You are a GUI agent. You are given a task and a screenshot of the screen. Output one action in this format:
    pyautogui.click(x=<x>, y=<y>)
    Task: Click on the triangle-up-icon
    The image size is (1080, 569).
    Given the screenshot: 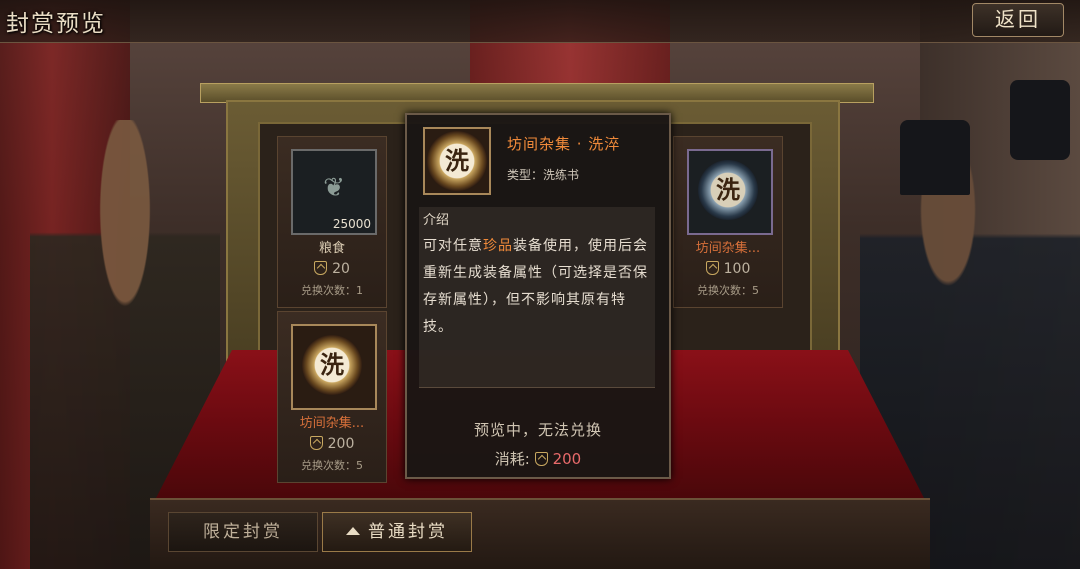 What is the action you would take?
    pyautogui.click(x=353, y=531)
    